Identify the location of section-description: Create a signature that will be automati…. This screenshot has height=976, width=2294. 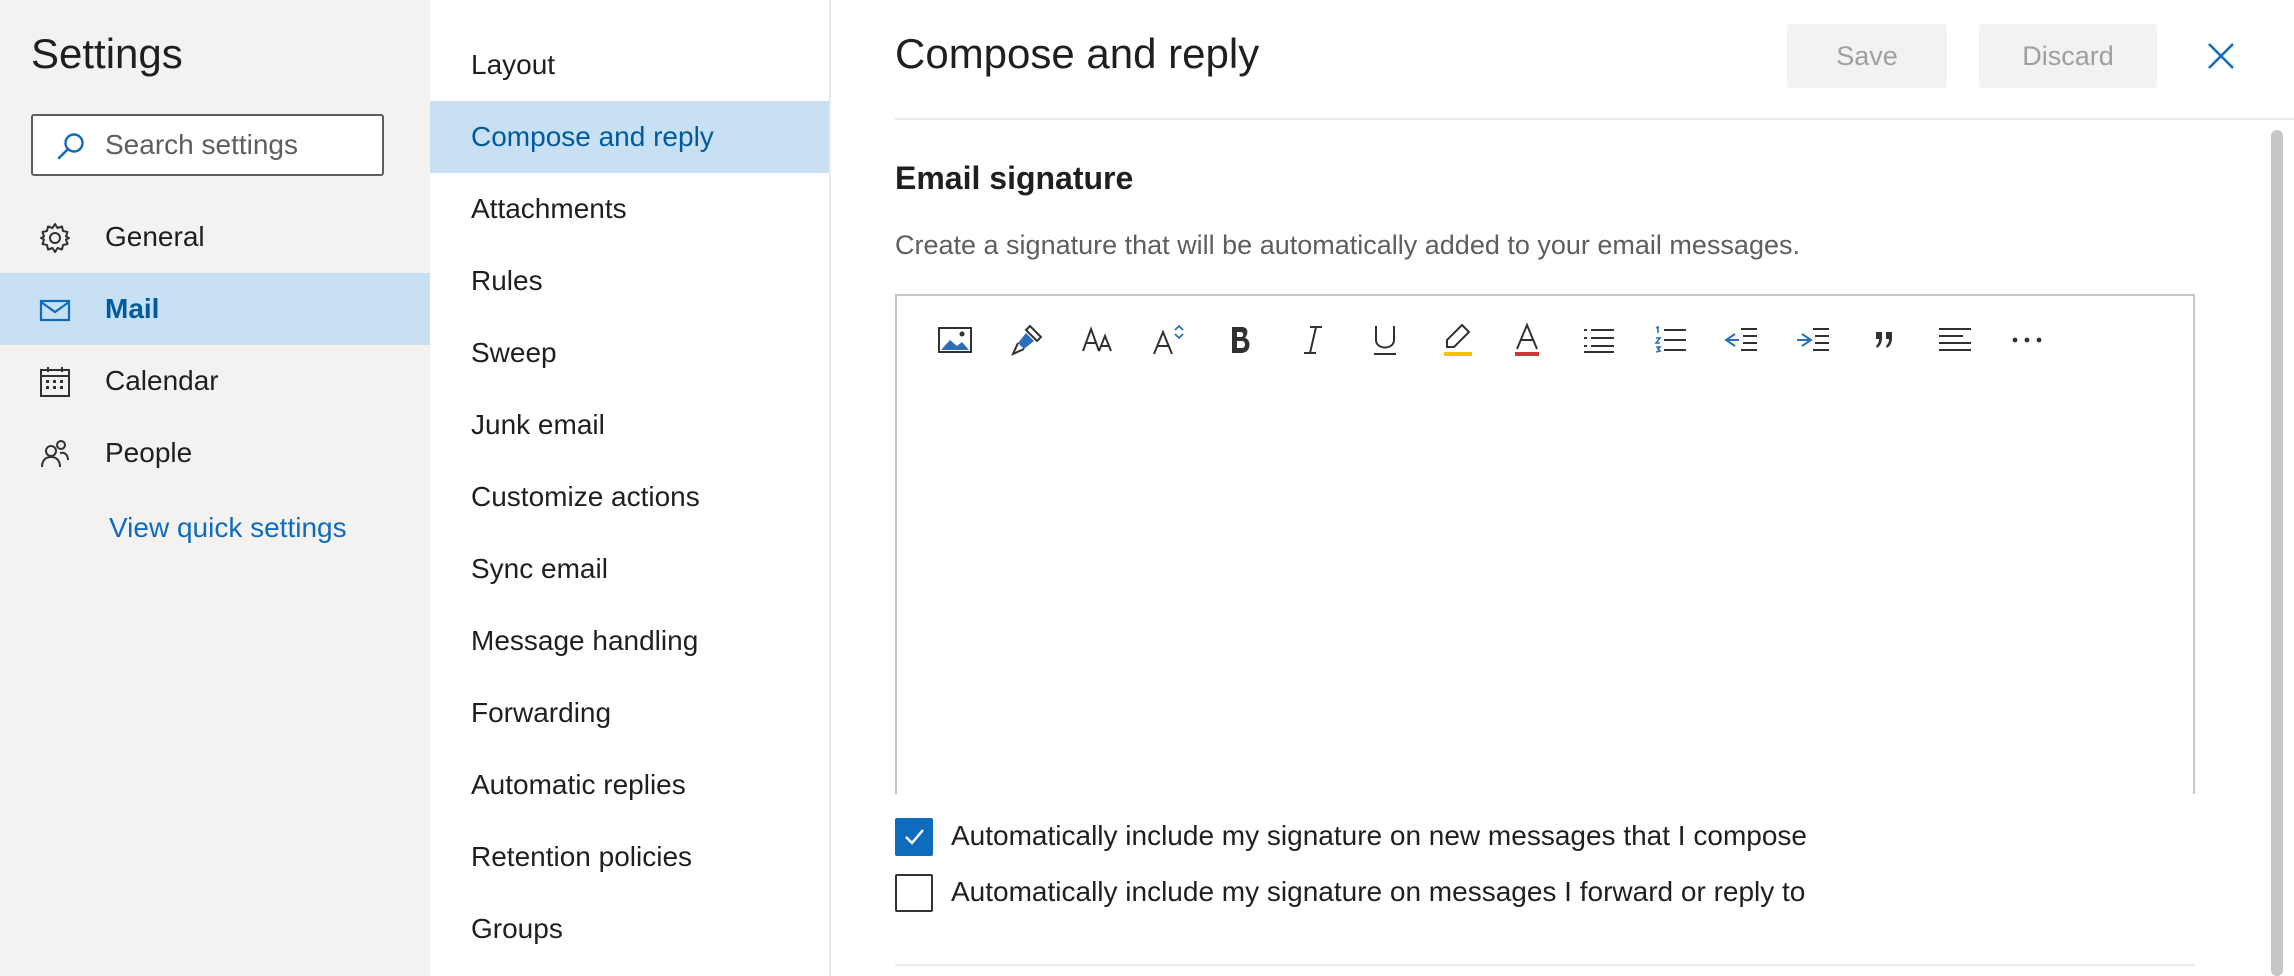
(1347, 245).